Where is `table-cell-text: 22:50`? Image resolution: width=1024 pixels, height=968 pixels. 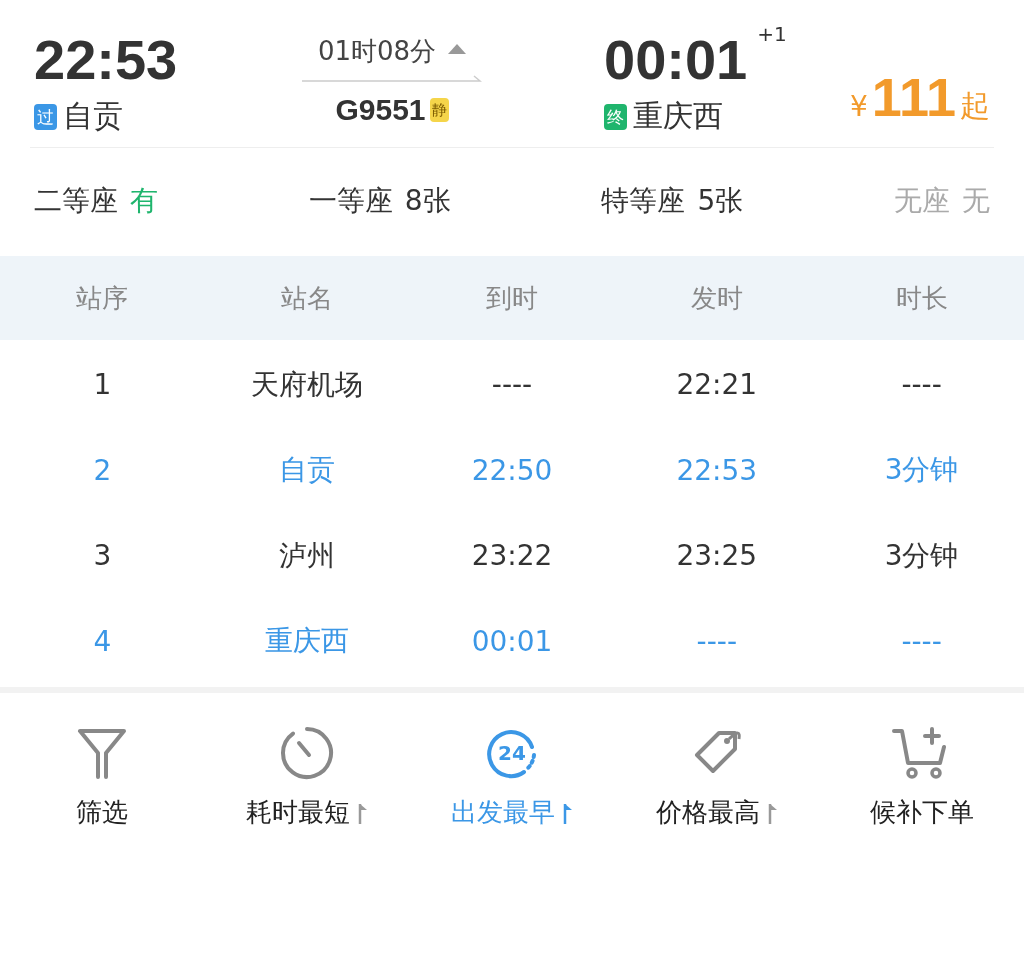
table-cell-text: 22:50 is located at coordinates (512, 470).